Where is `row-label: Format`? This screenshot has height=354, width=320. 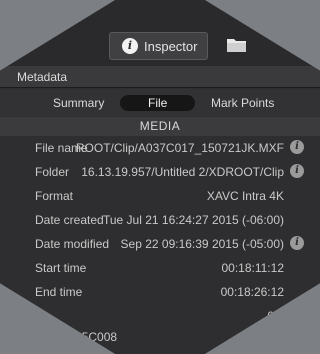
row-label: Format is located at coordinates (54, 196).